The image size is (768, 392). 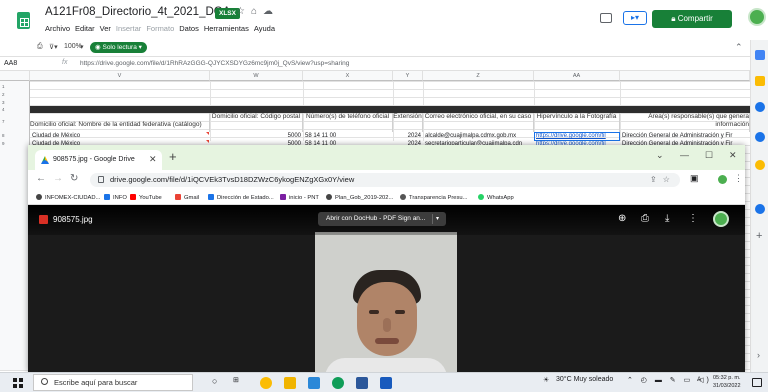 I want to click on comments-icon, so click(x=606, y=18).